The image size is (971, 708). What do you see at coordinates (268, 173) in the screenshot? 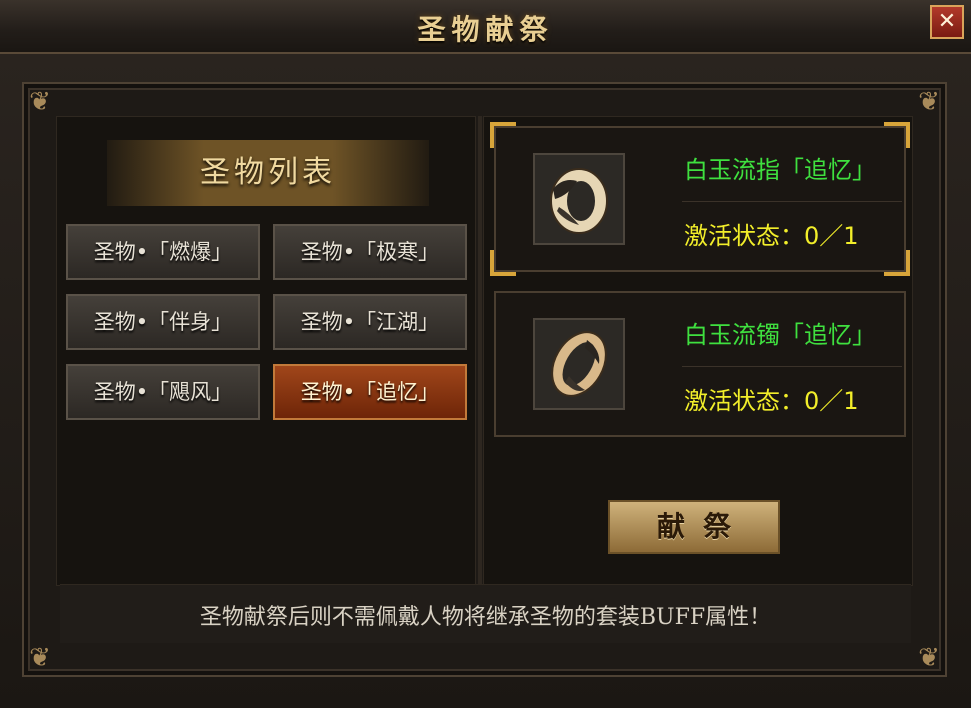
I see `relic-list-header: 圣物列表` at bounding box center [268, 173].